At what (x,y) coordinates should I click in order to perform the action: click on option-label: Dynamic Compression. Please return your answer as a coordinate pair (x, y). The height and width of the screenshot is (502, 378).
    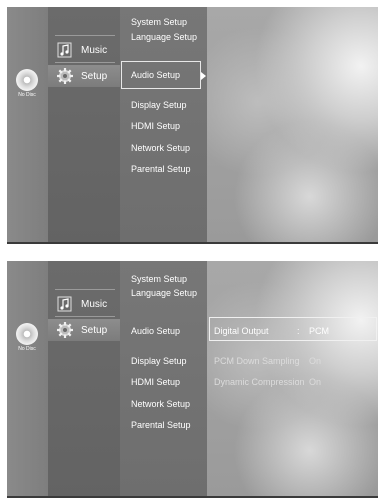
    Looking at the image, I should click on (259, 382).